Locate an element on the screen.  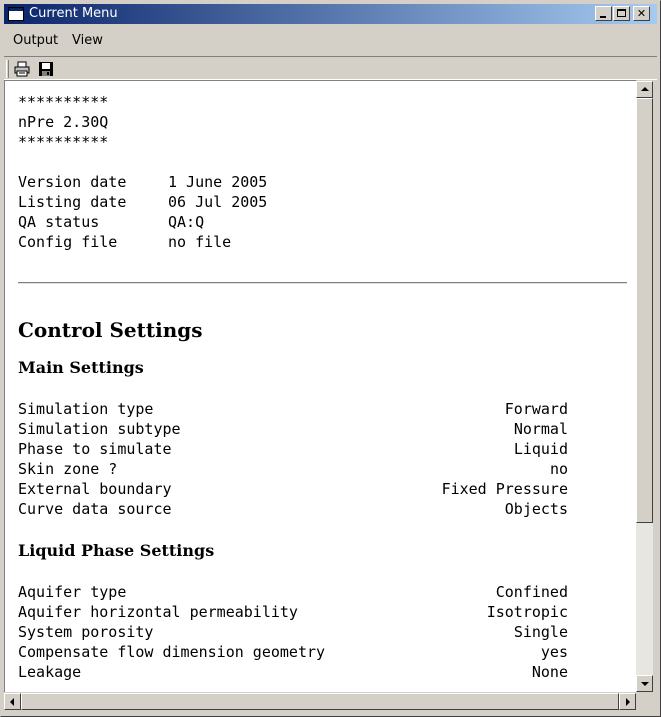
horizontal-scroll-thumb is located at coordinates (320, 701).